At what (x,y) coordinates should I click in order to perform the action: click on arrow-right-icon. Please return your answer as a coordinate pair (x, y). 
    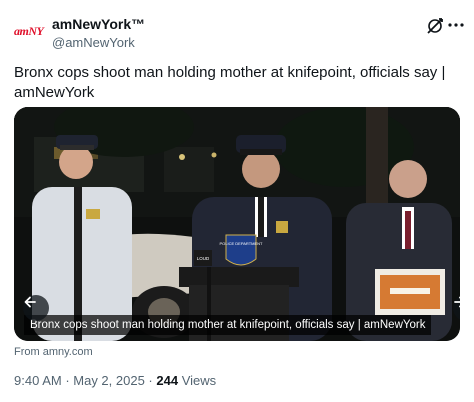
    Looking at the image, I should click on (457, 302).